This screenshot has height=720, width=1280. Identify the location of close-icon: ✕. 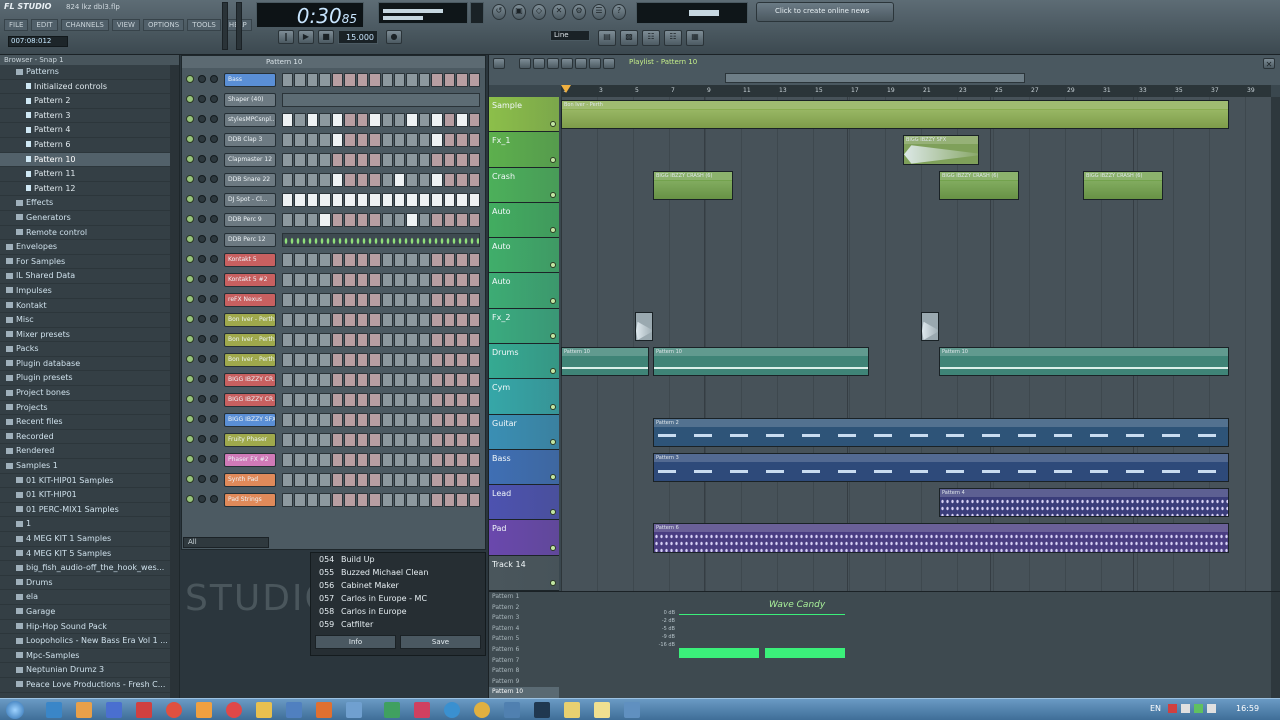
(1269, 63).